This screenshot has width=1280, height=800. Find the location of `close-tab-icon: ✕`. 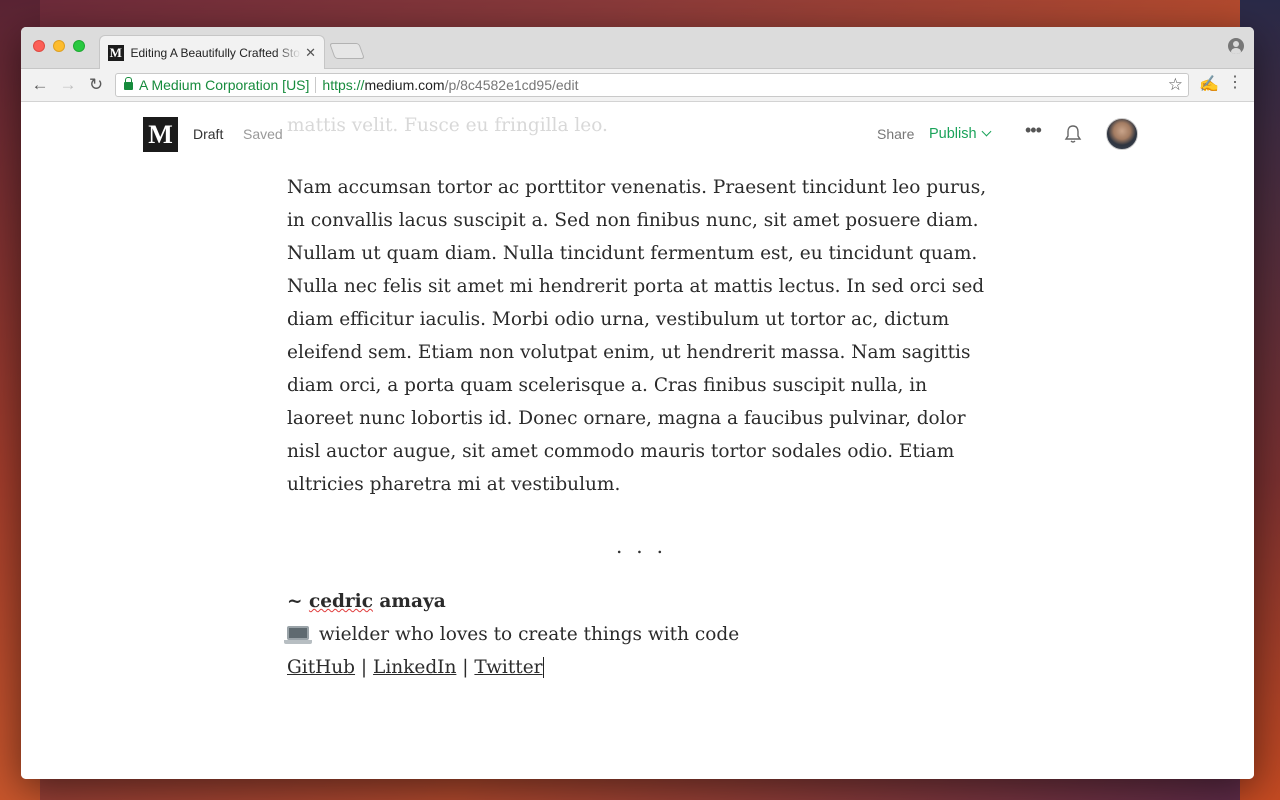

close-tab-icon: ✕ is located at coordinates (310, 53).